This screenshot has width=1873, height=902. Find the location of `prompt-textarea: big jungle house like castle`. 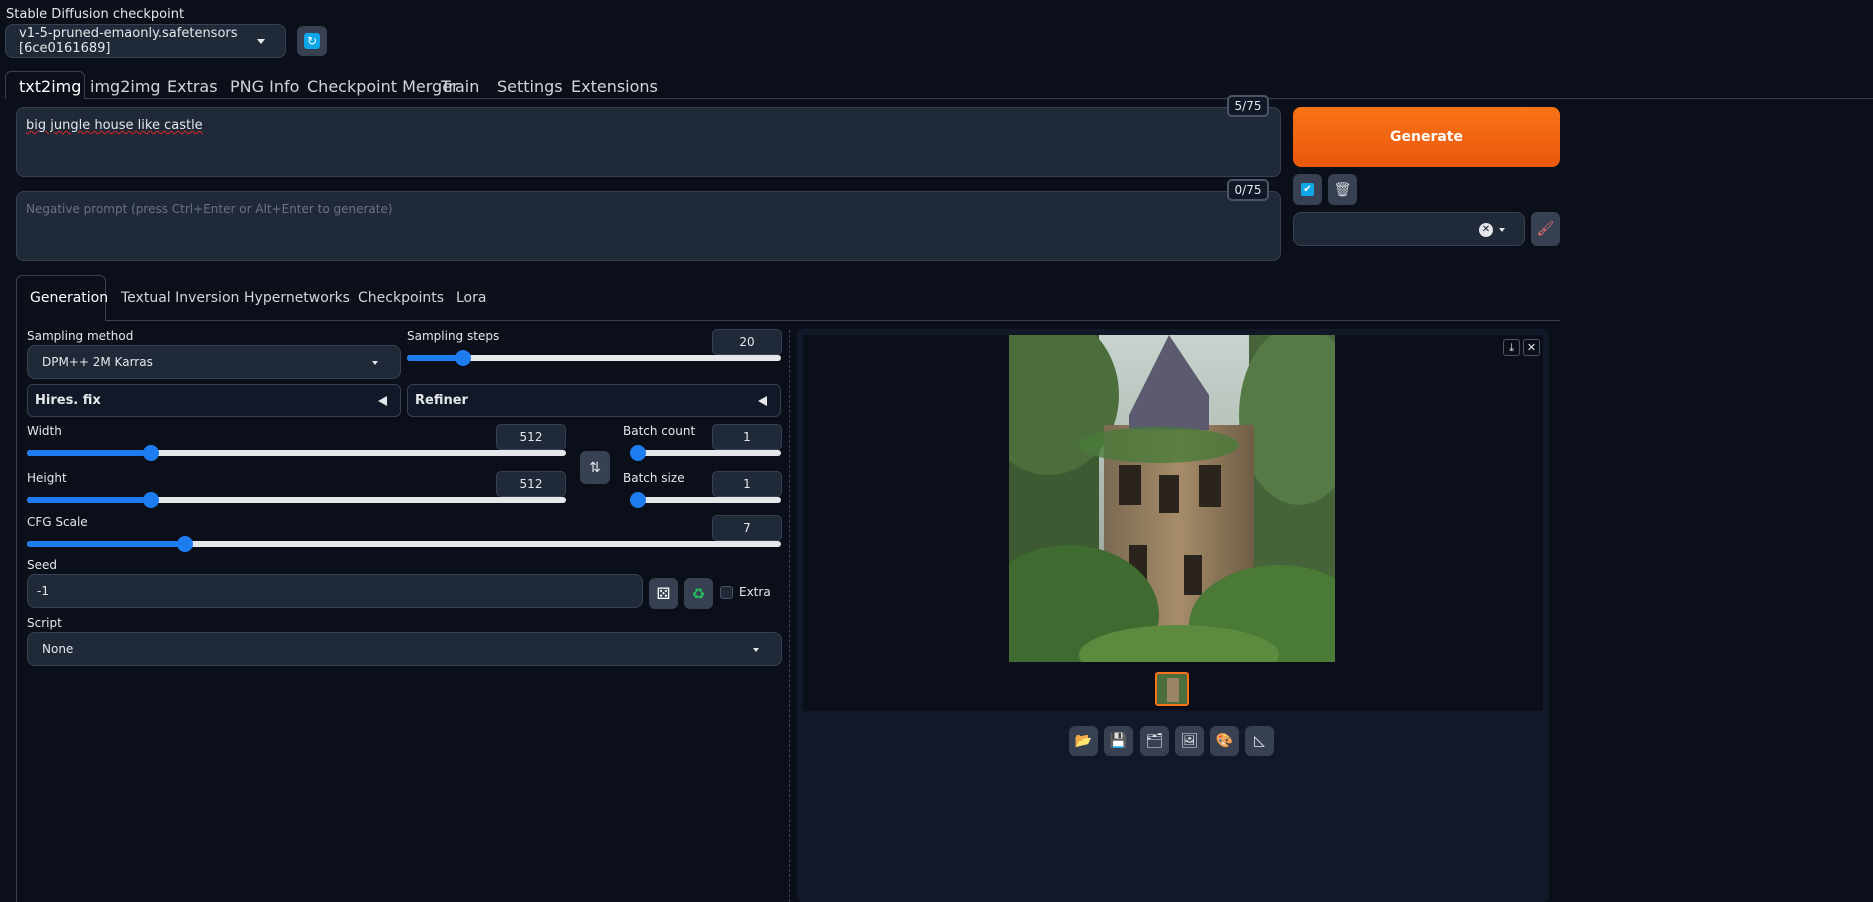

prompt-textarea: big jungle house like castle is located at coordinates (648, 142).